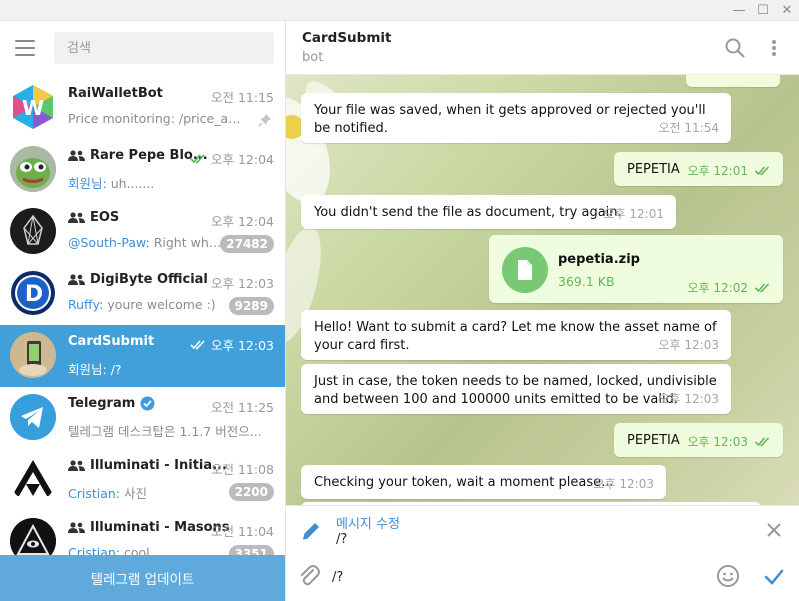 This screenshot has height=601, width=799. I want to click on hamburger-menu-icon, so click(25, 48).